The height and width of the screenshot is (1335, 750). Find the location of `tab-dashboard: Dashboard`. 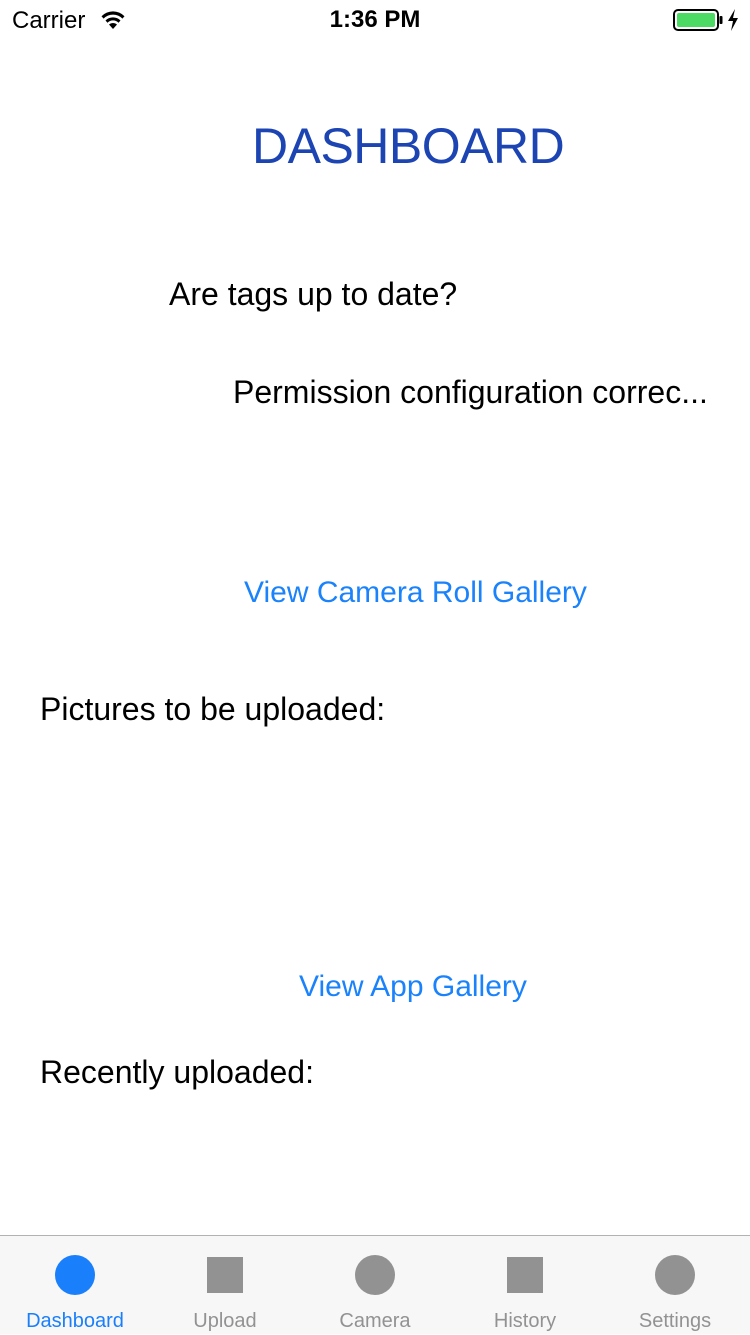

tab-dashboard: Dashboard is located at coordinates (75, 1285).